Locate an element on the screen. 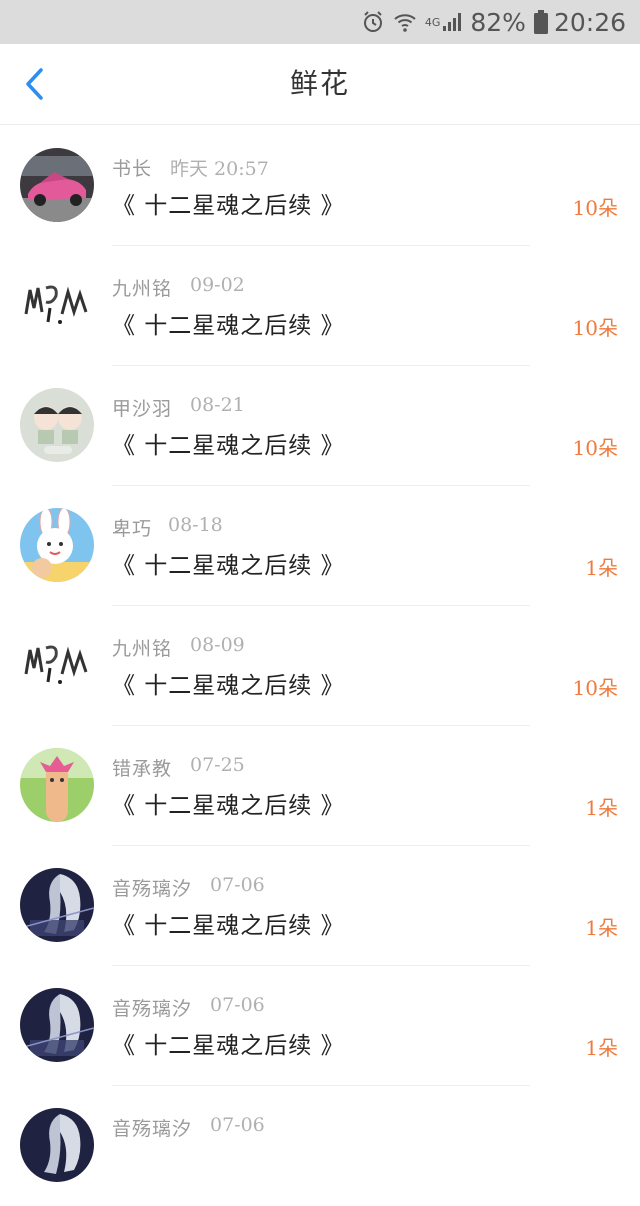 The height and width of the screenshot is (1206, 640). list-item: 书长 昨天 20:57 《 十二星魂之后续 》 10朵 is located at coordinates (320, 186).